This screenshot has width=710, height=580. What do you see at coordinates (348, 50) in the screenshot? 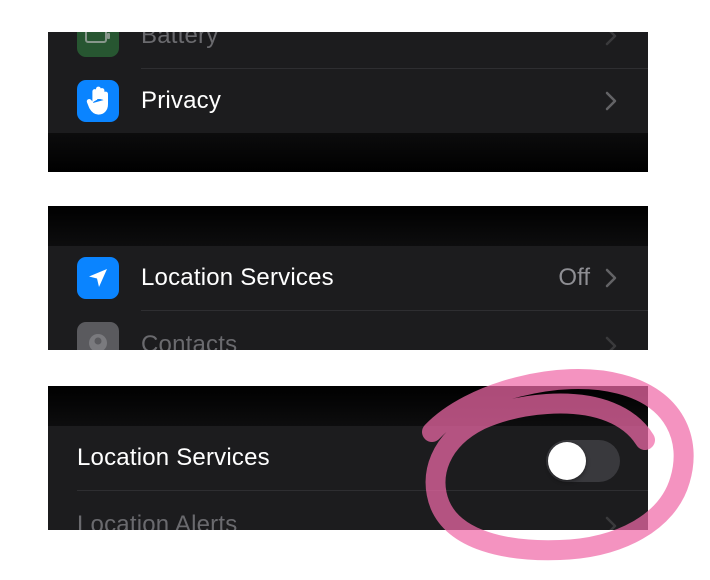
I see `settings-row-battery: Battery` at bounding box center [348, 50].